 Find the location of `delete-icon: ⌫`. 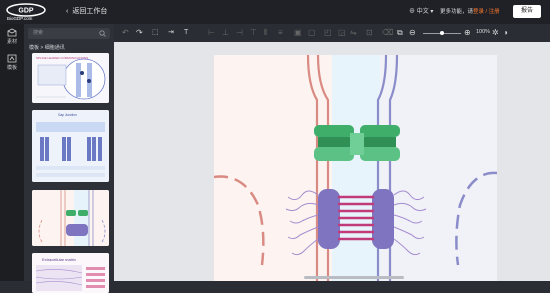

delete-icon: ⌫ is located at coordinates (387, 33).